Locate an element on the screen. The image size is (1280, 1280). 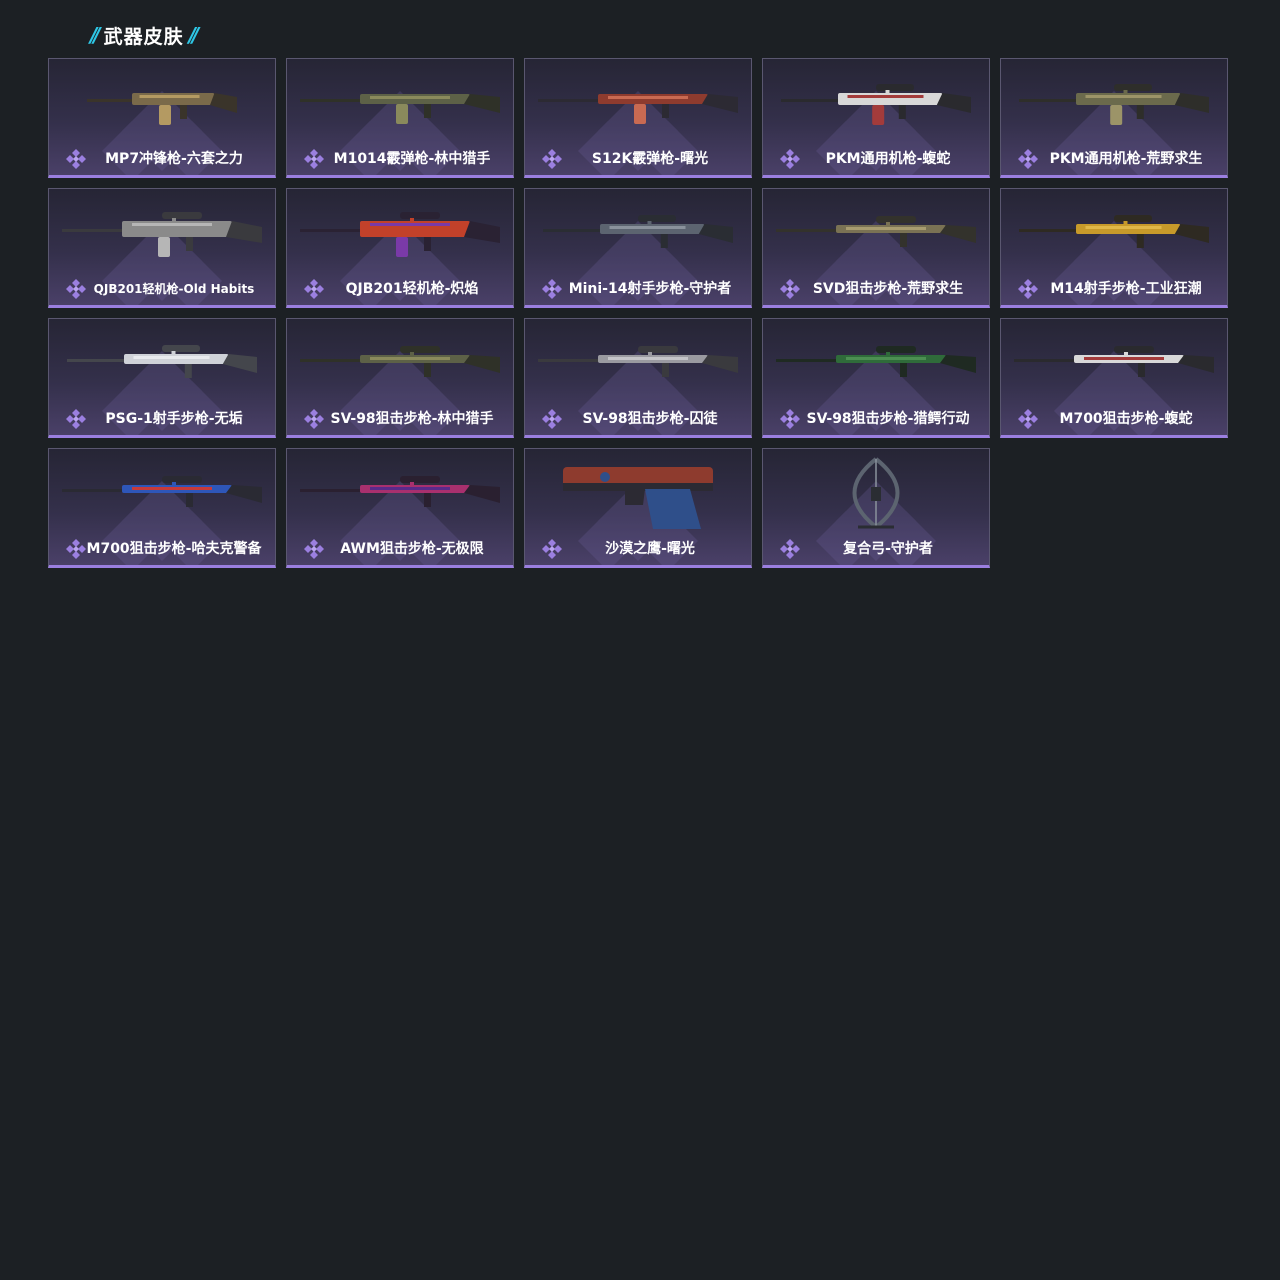
weapon-skin-card: QJB201轻机枪-炽焰 is located at coordinates (400, 248).